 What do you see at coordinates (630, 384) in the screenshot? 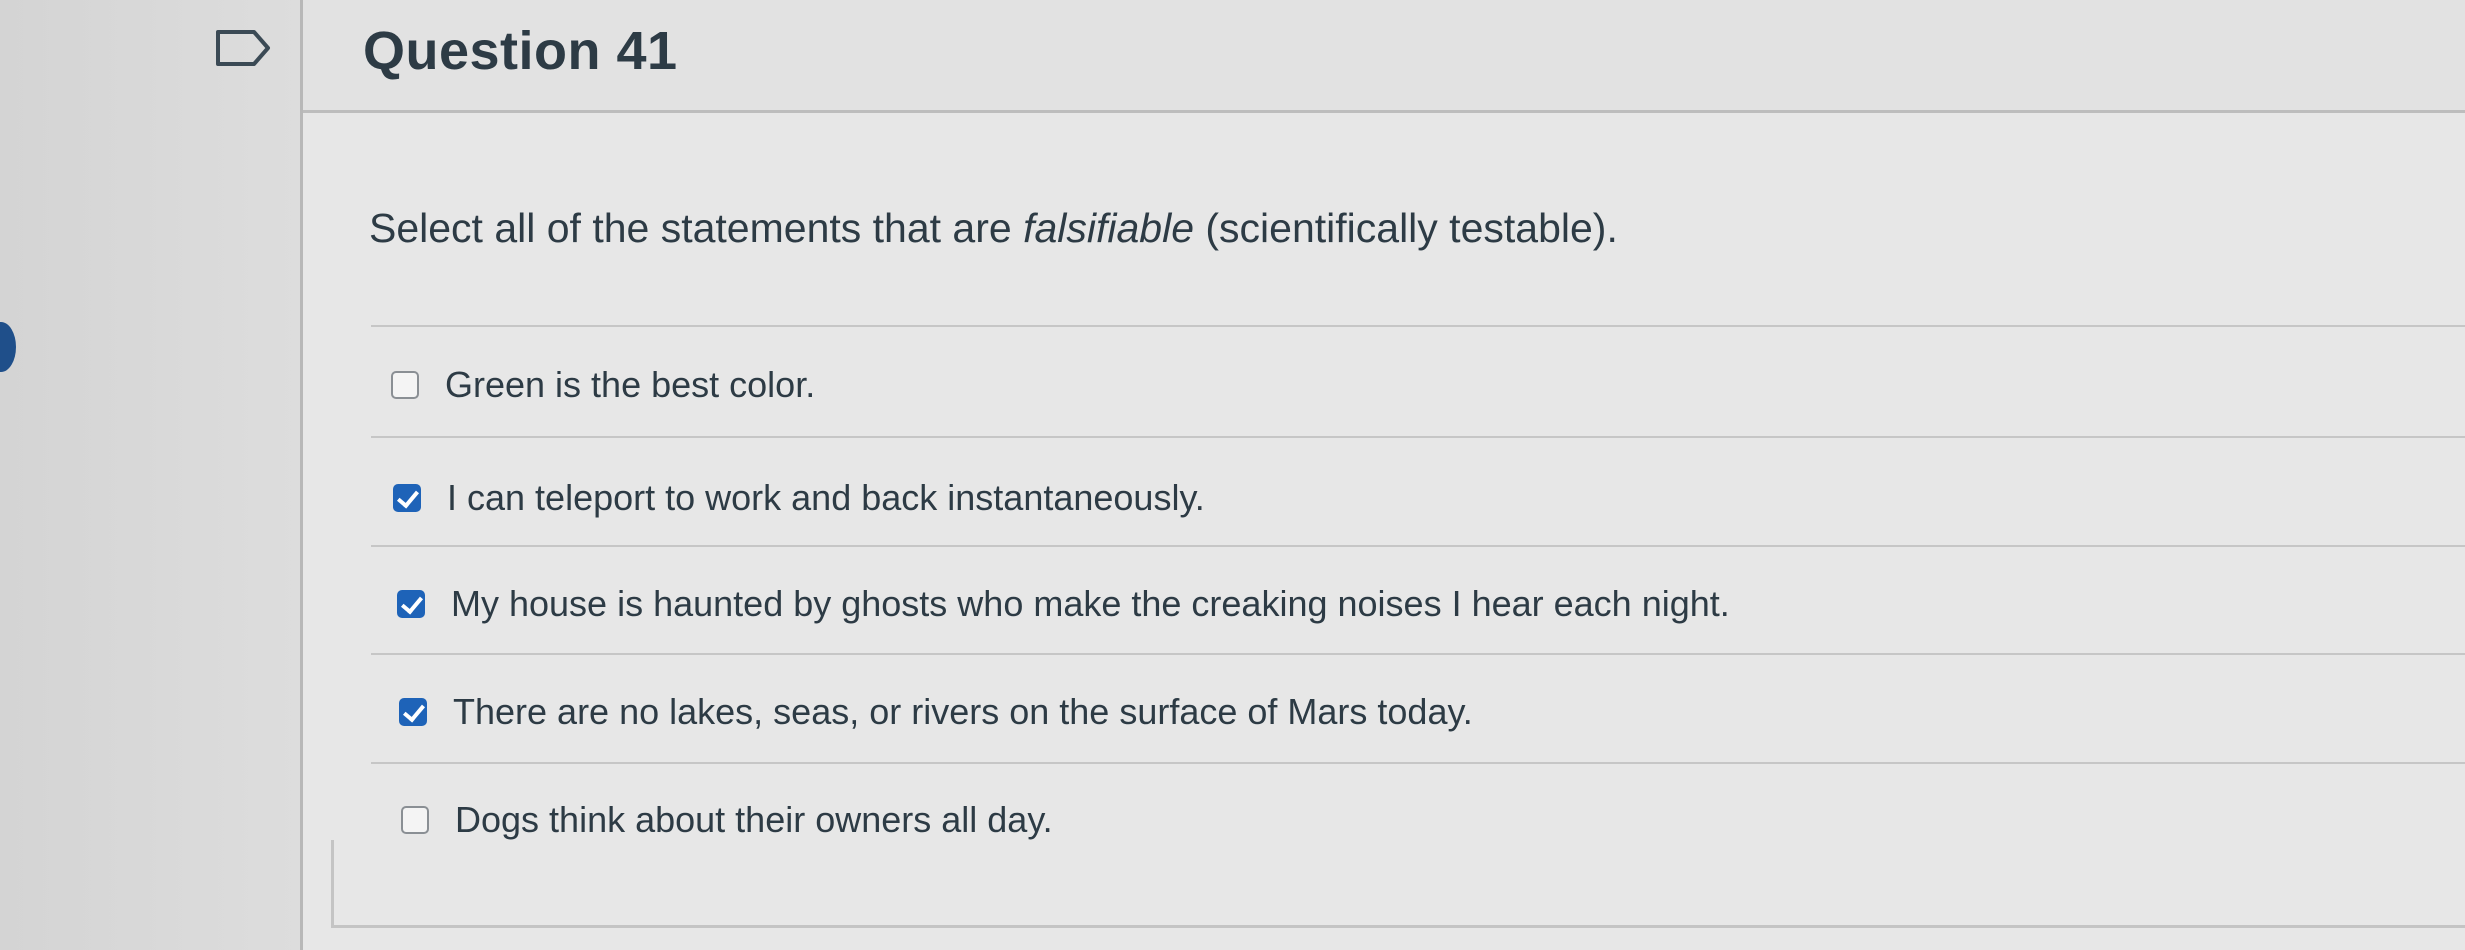
I see `answer-label: Green is the best color.` at bounding box center [630, 384].